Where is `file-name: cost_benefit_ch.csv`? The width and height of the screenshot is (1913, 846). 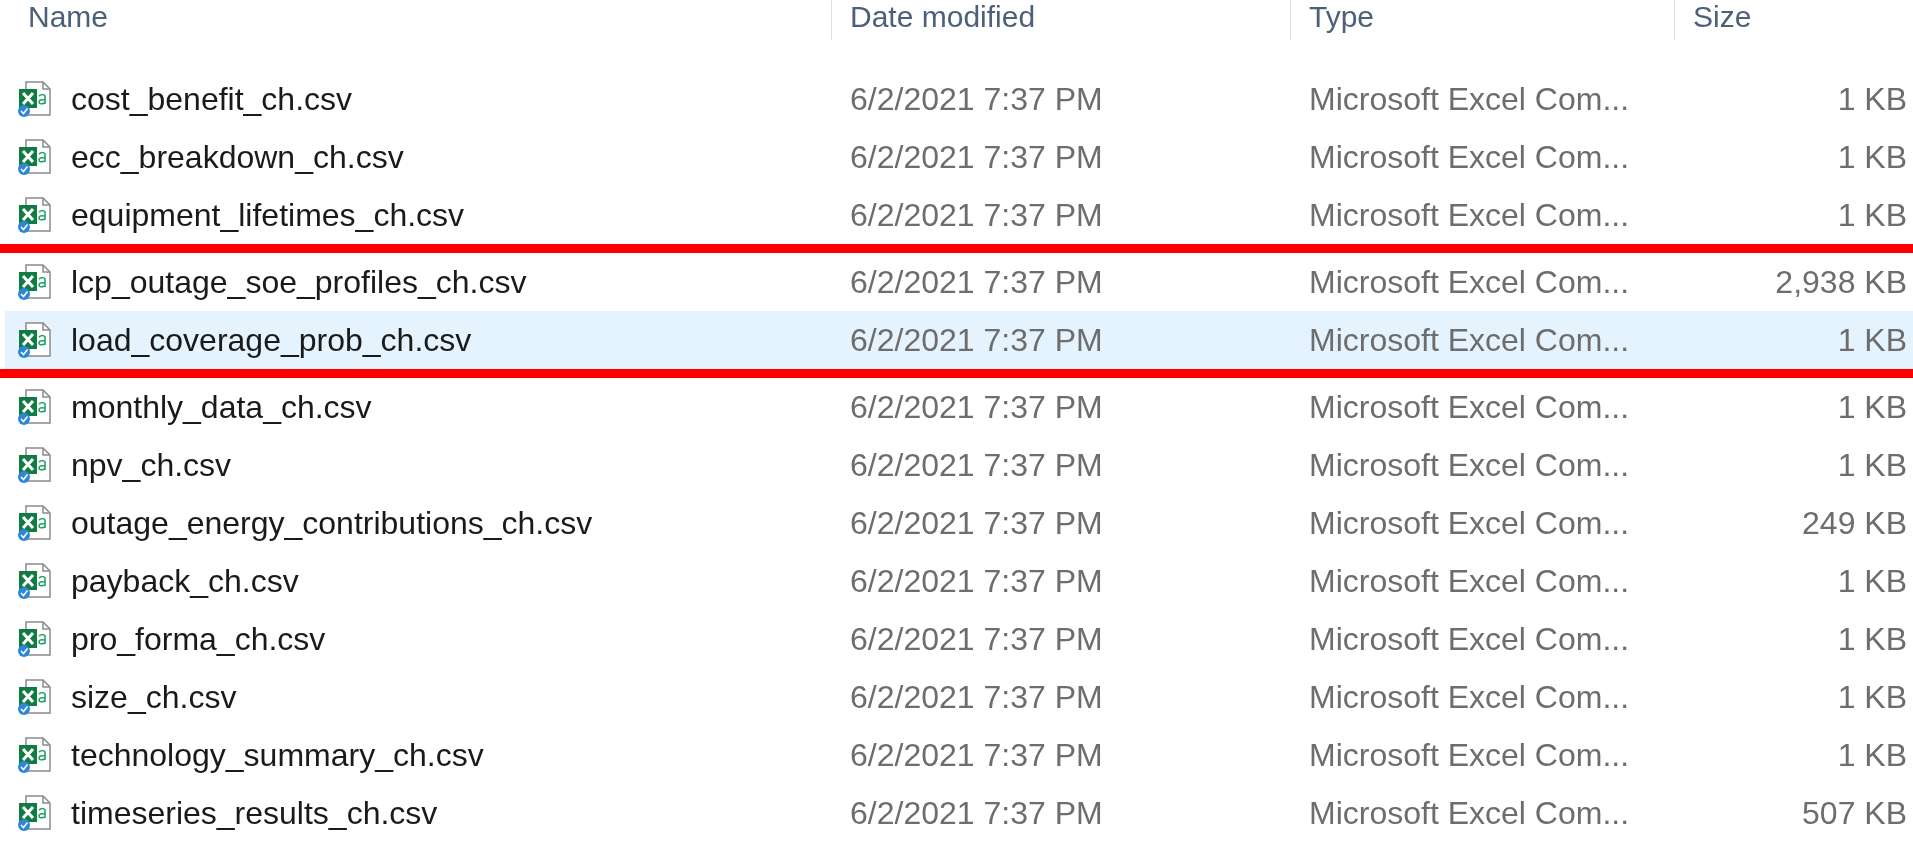
file-name: cost_benefit_ch.csv is located at coordinates (212, 99).